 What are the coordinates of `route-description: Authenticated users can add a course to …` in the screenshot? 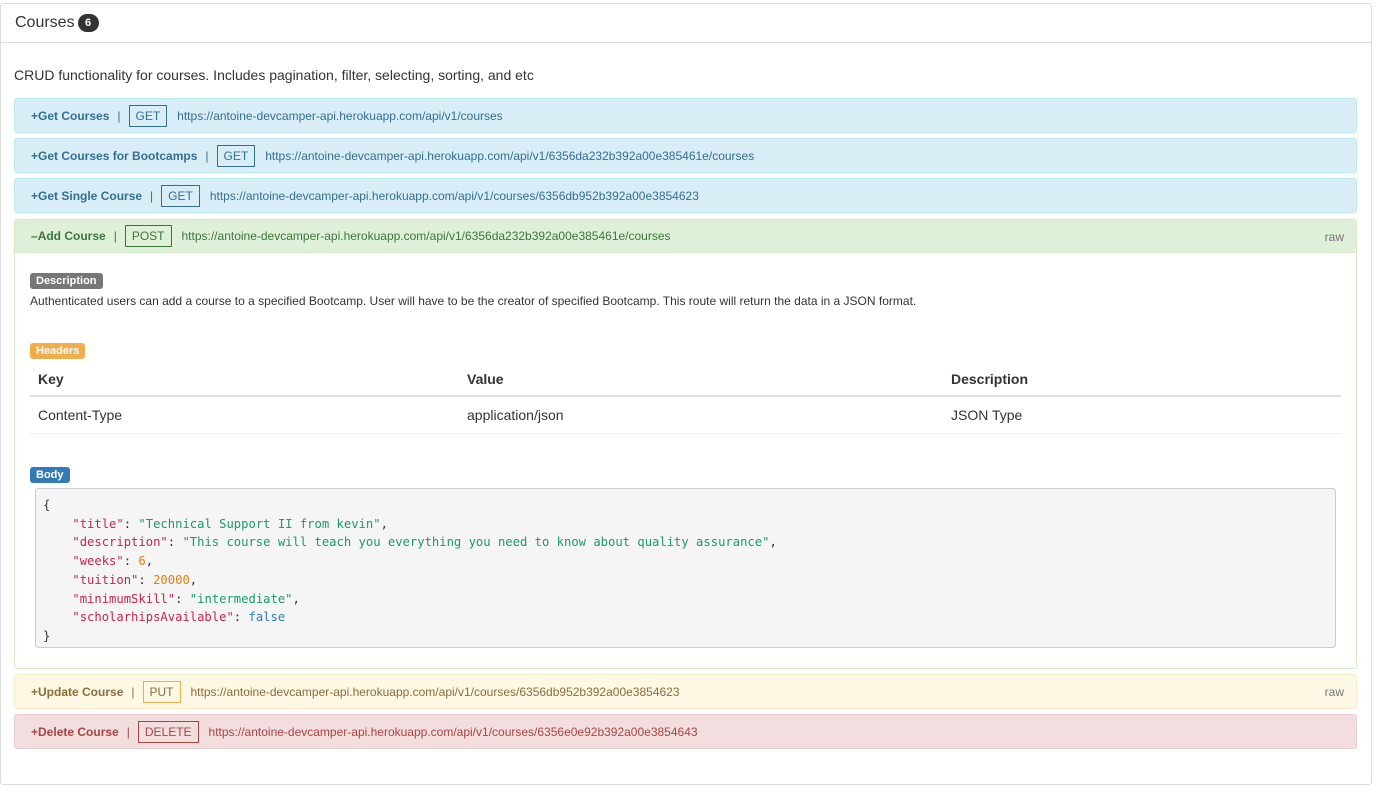 It's located at (473, 301).